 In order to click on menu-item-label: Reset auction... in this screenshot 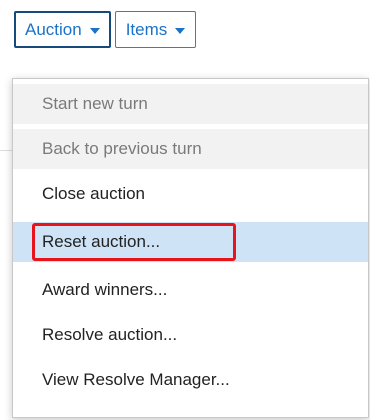, I will do `click(101, 241)`.